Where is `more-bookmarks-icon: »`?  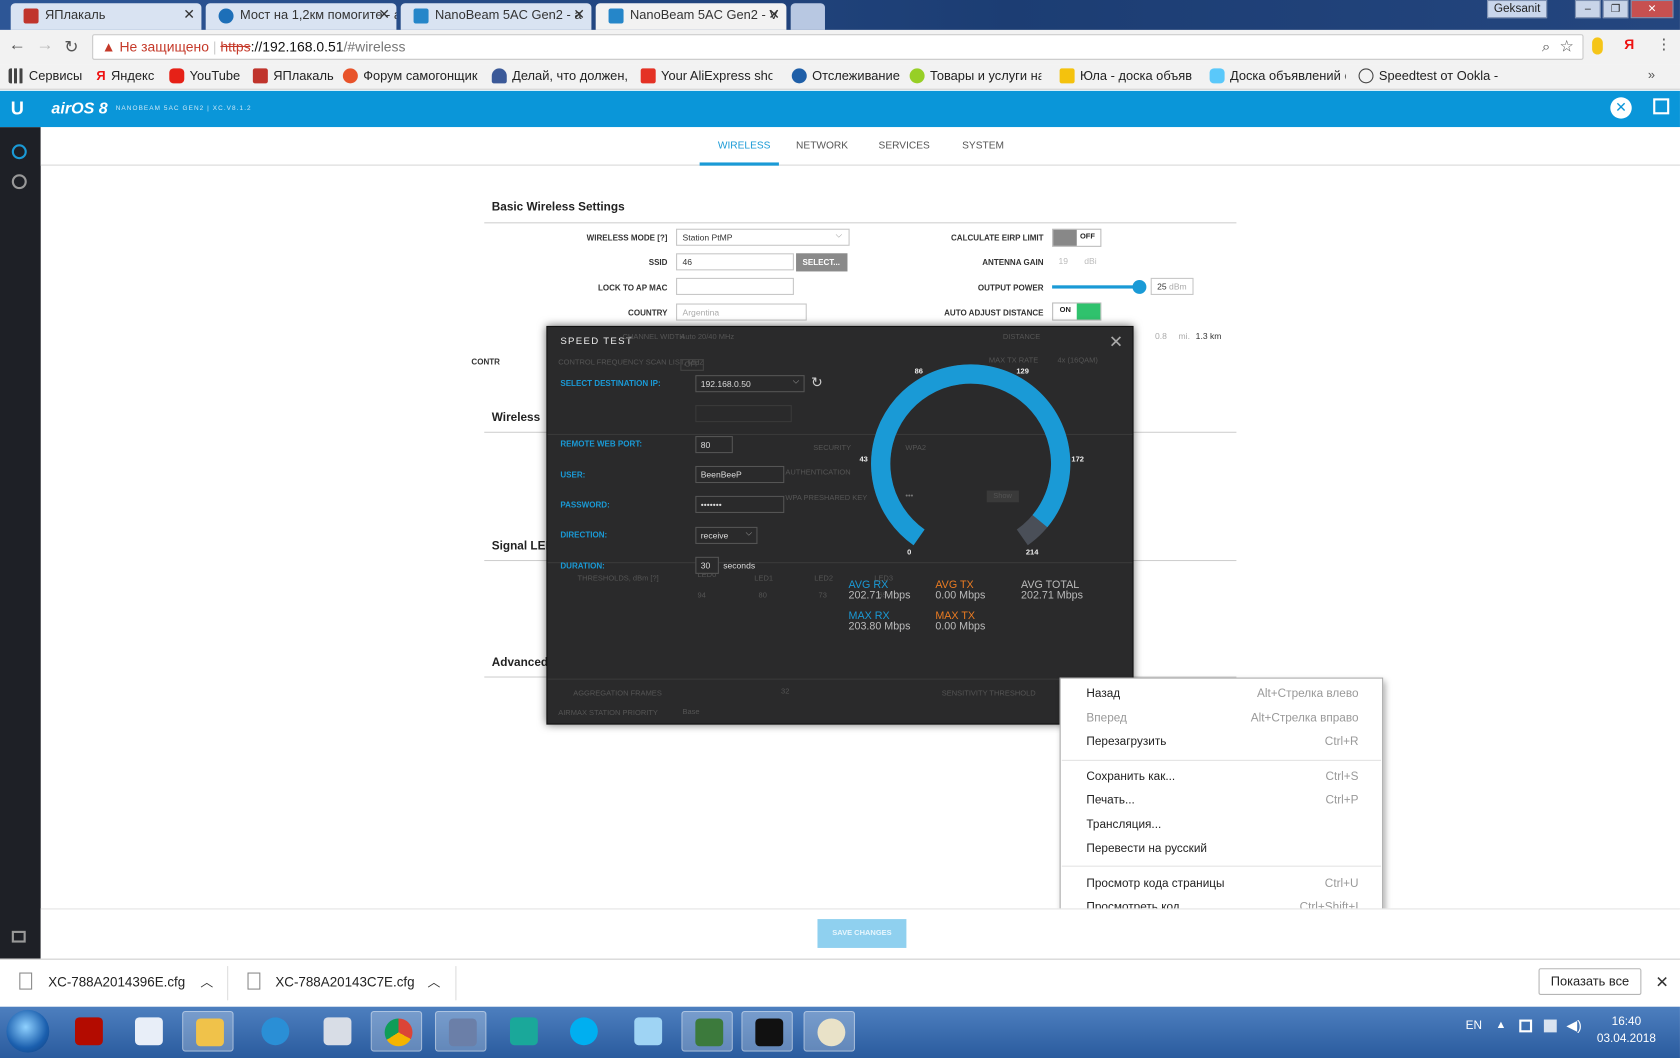
more-bookmarks-icon: » is located at coordinates (1651, 74).